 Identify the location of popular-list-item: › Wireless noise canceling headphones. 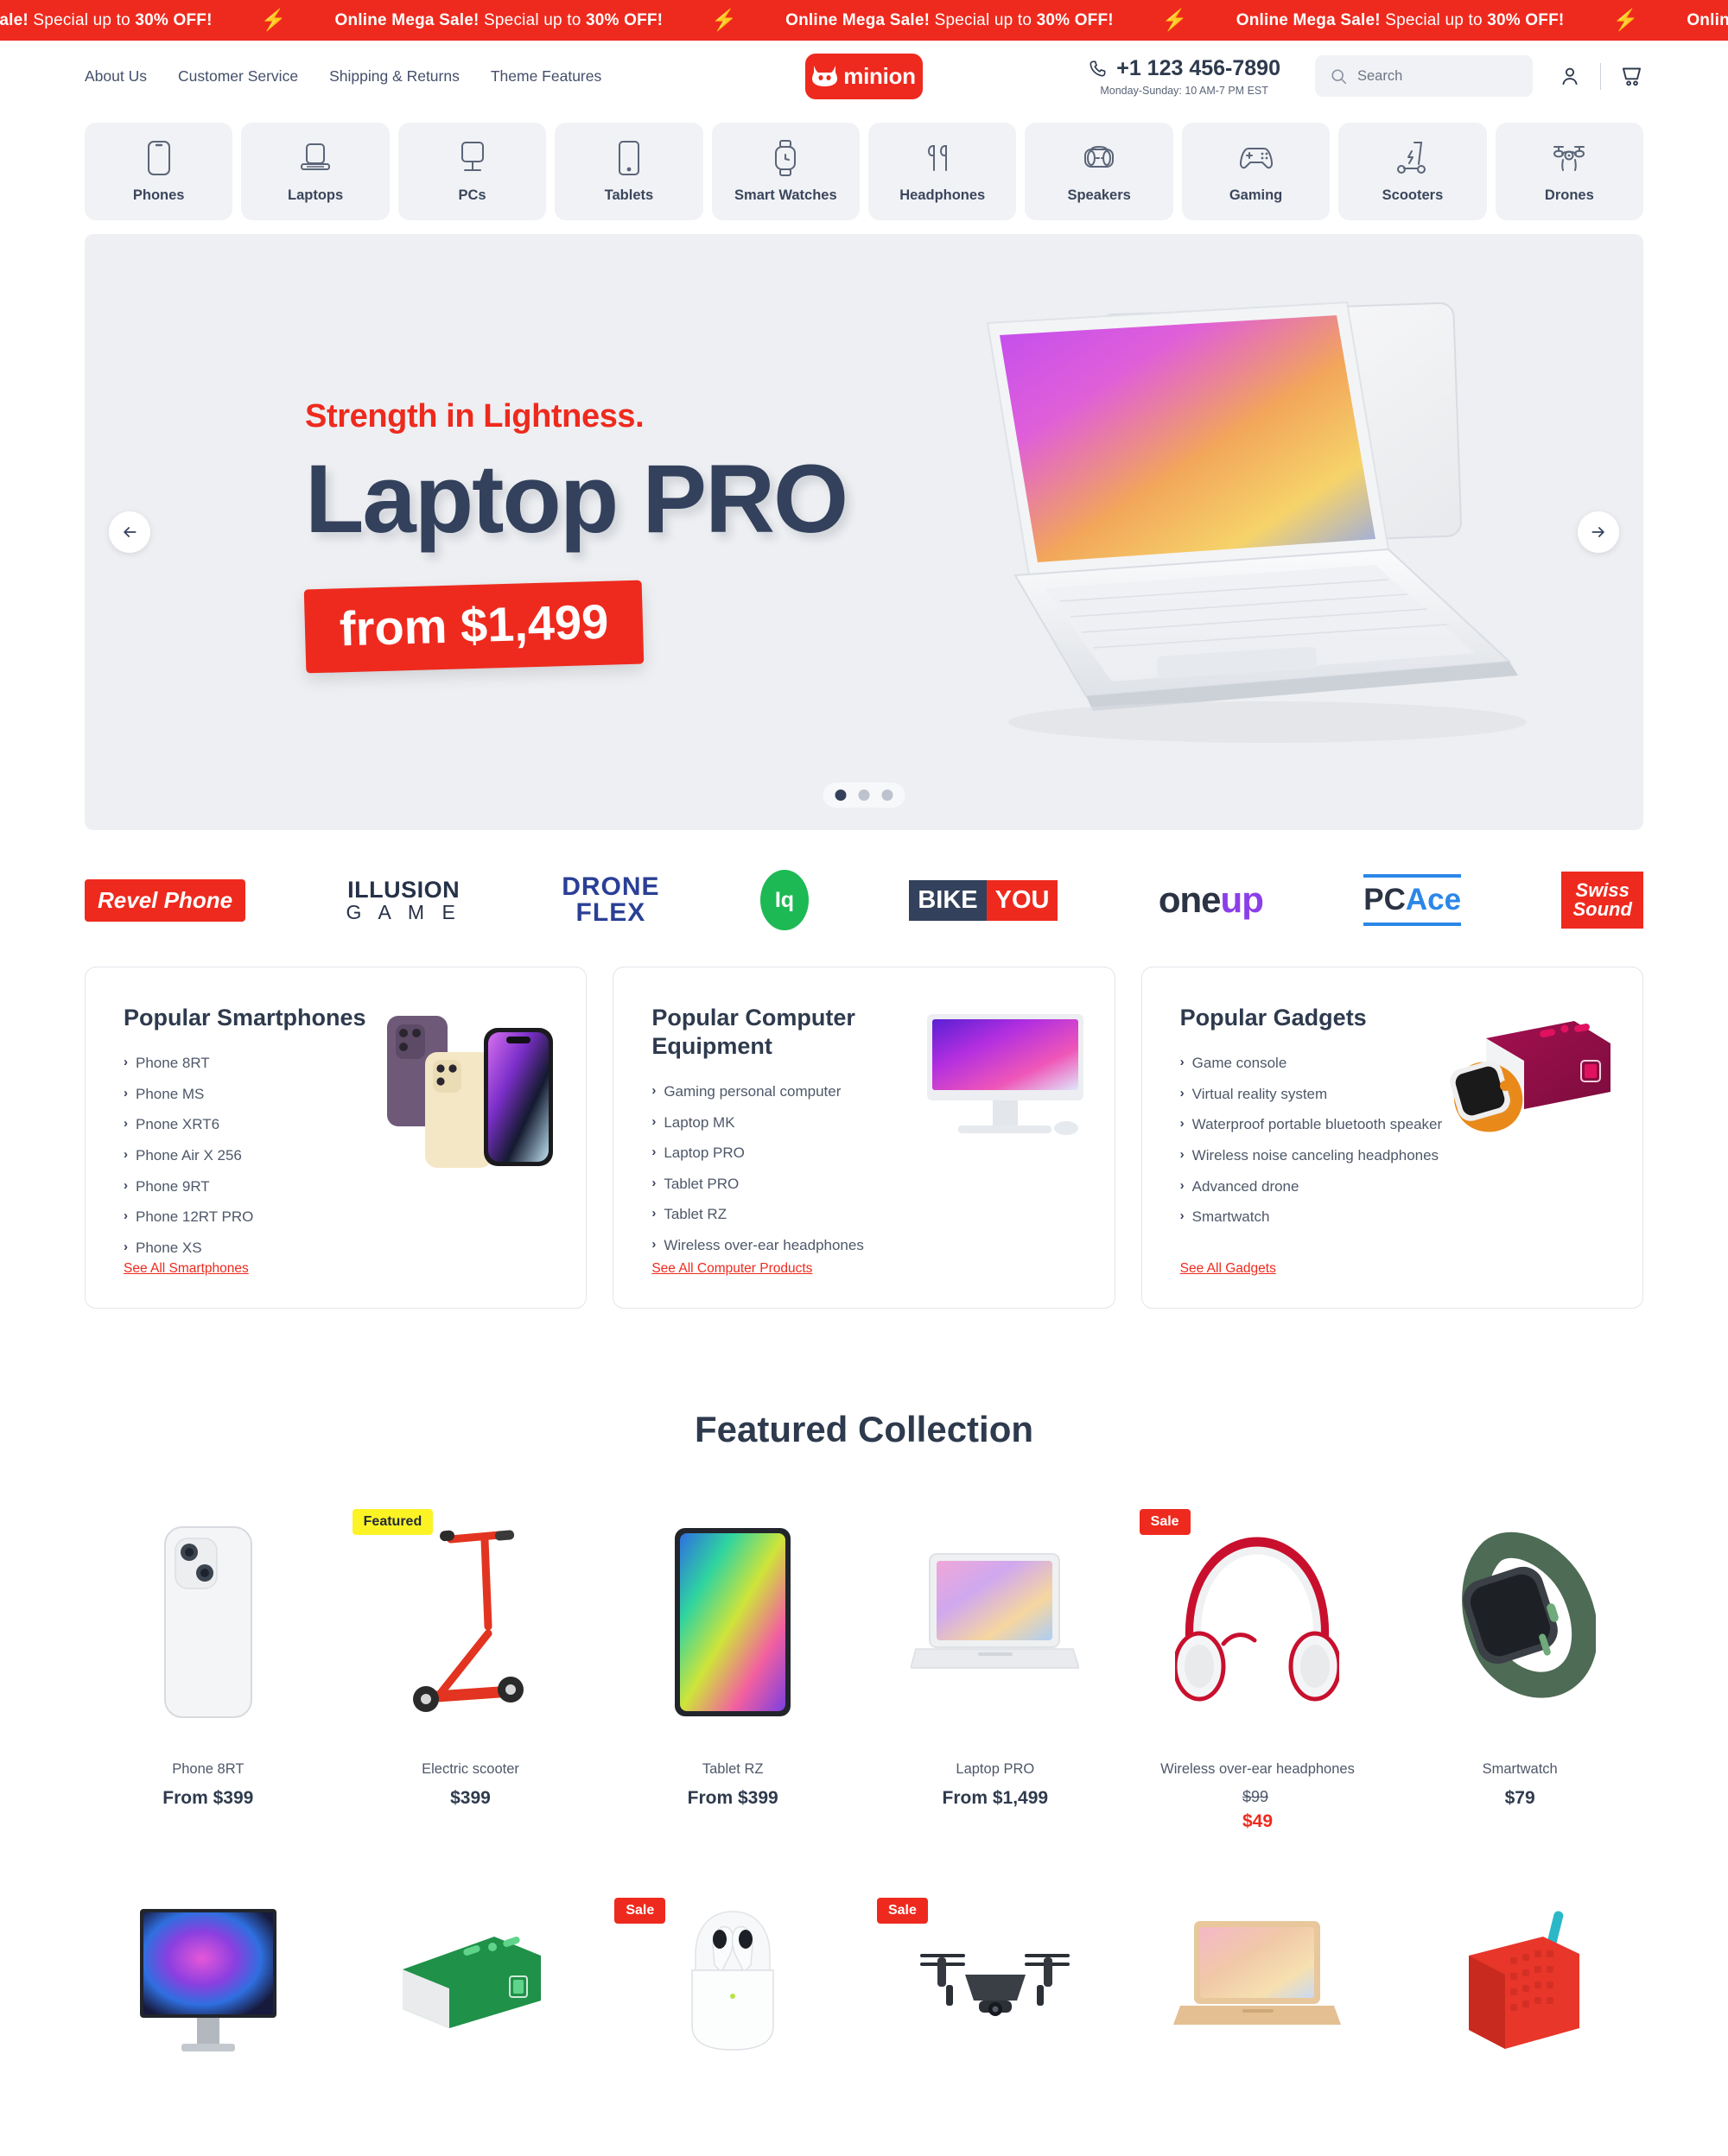
(1322, 1156).